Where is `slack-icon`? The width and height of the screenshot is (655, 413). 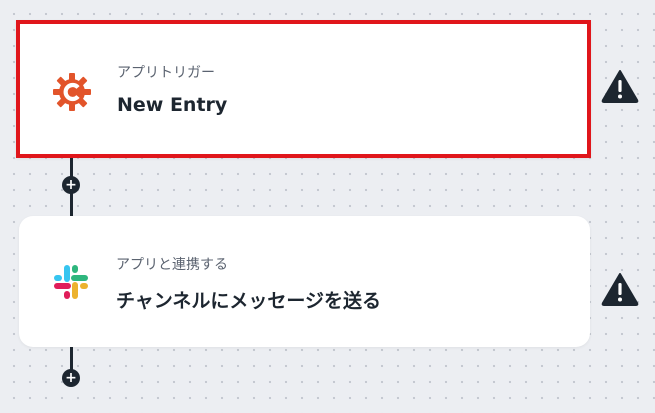 slack-icon is located at coordinates (71, 282).